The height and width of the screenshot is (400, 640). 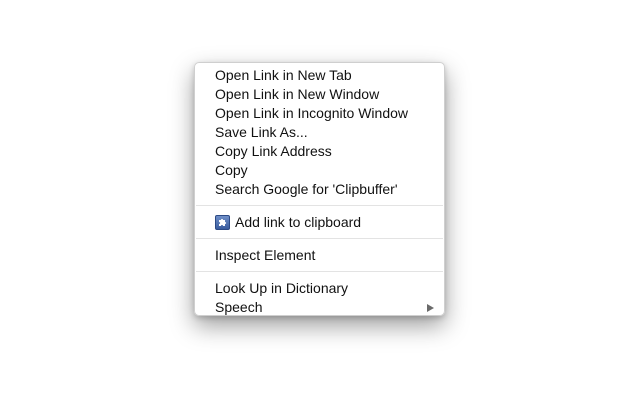 I want to click on menu-item-add-link-to-clipboard: Add link to clipboard, so click(x=319, y=222).